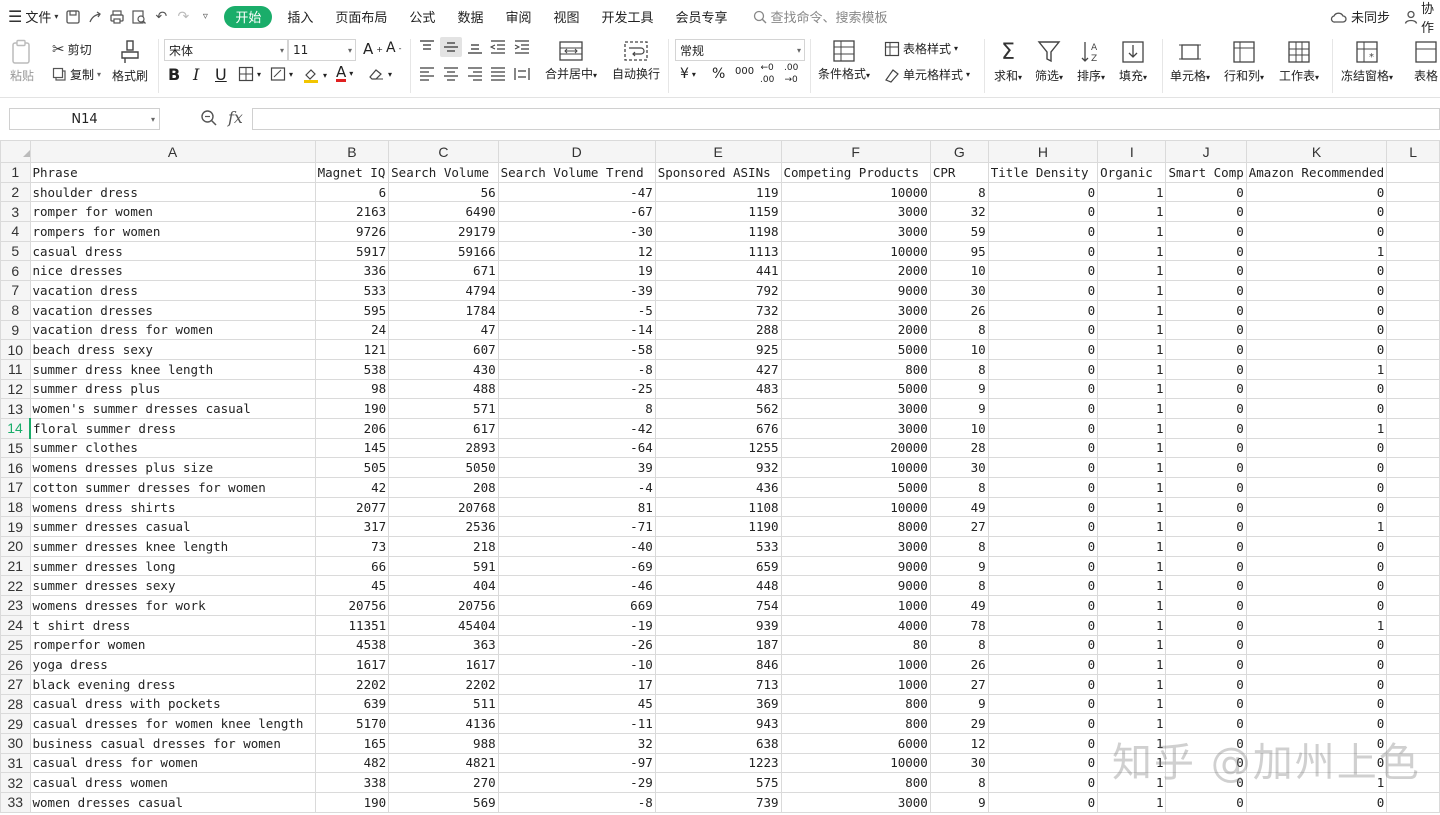 The height and width of the screenshot is (815, 1440). I want to click on table-cell: women dresses casual, so click(172, 802).